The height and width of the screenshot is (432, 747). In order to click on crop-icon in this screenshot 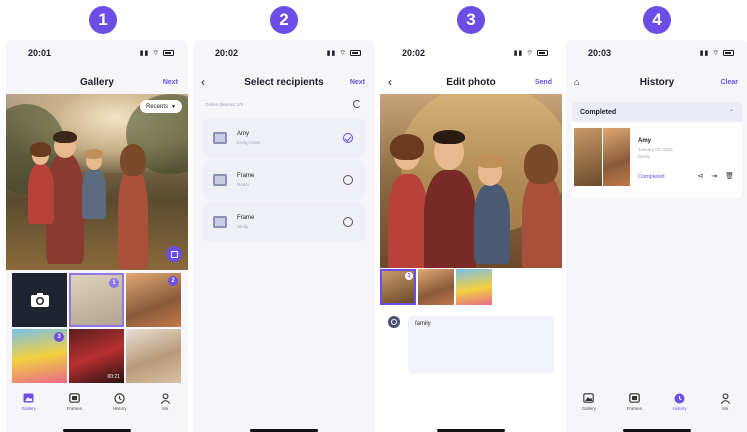, I will do `click(174, 254)`.